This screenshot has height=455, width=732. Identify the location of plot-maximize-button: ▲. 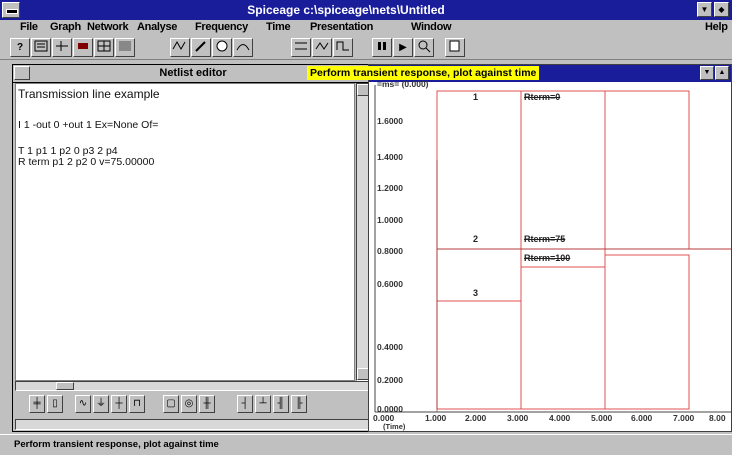
(722, 73).